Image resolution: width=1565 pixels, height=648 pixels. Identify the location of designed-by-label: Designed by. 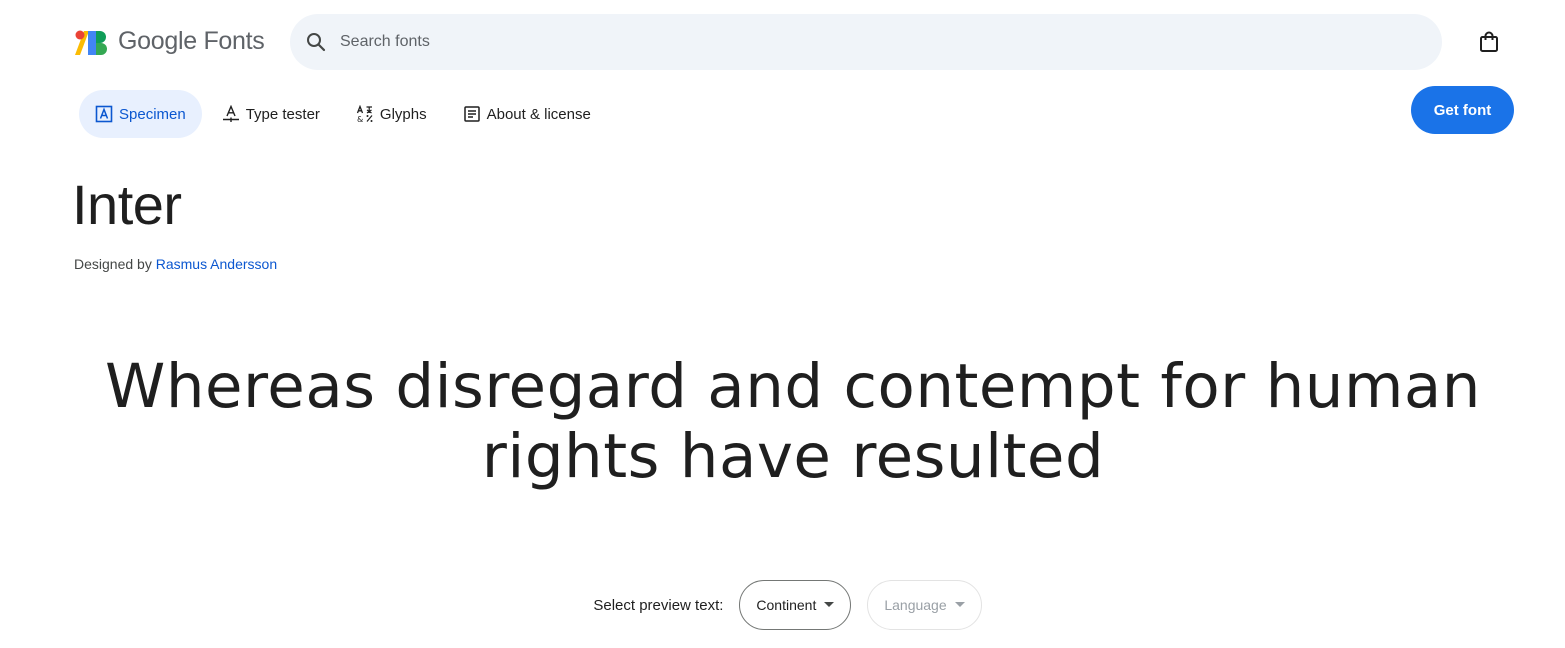
(113, 264).